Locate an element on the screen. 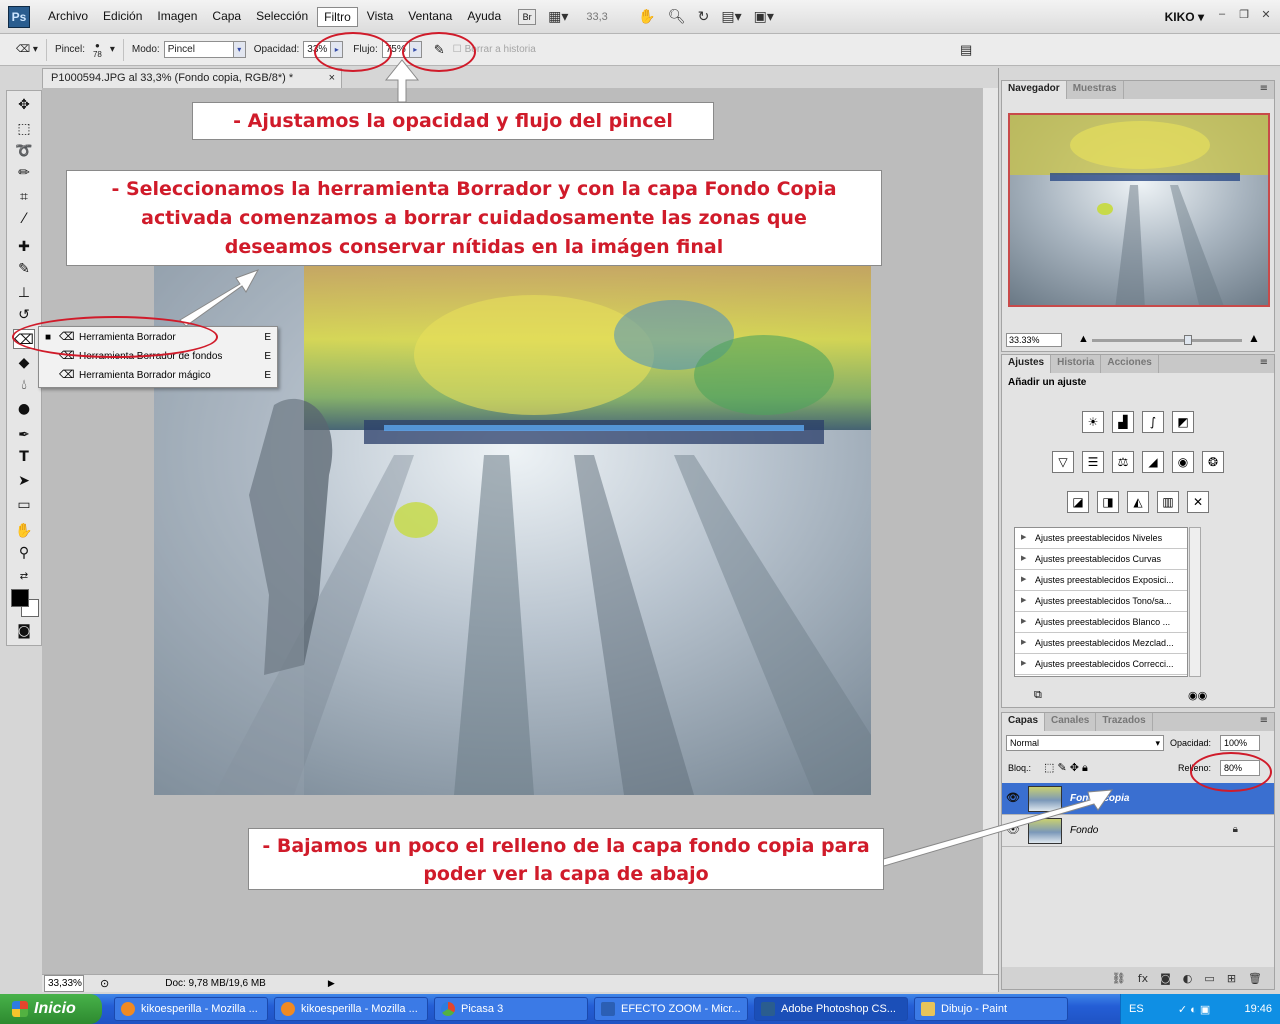 This screenshot has width=1280, height=1024. tab-navegador: Navegador is located at coordinates (1034, 90).